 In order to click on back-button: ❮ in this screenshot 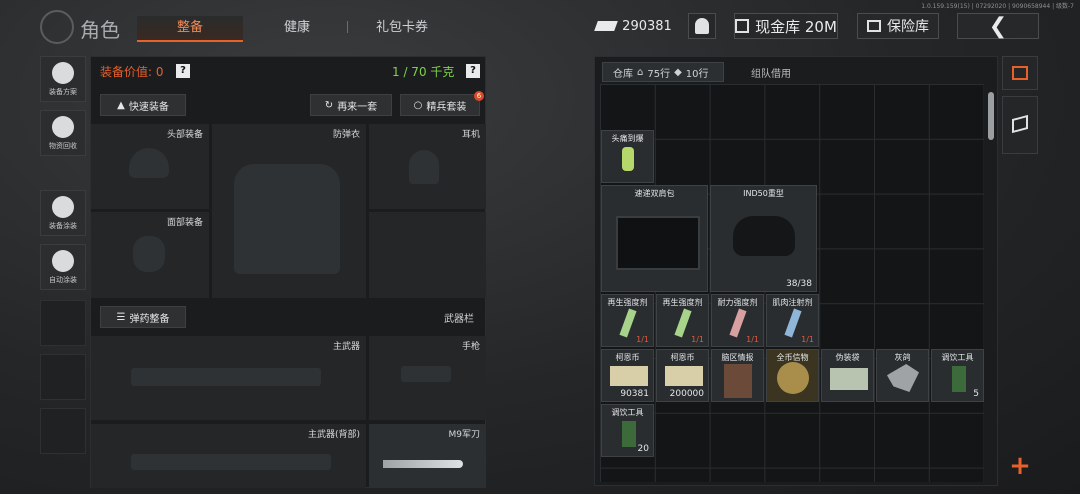, I will do `click(998, 26)`.